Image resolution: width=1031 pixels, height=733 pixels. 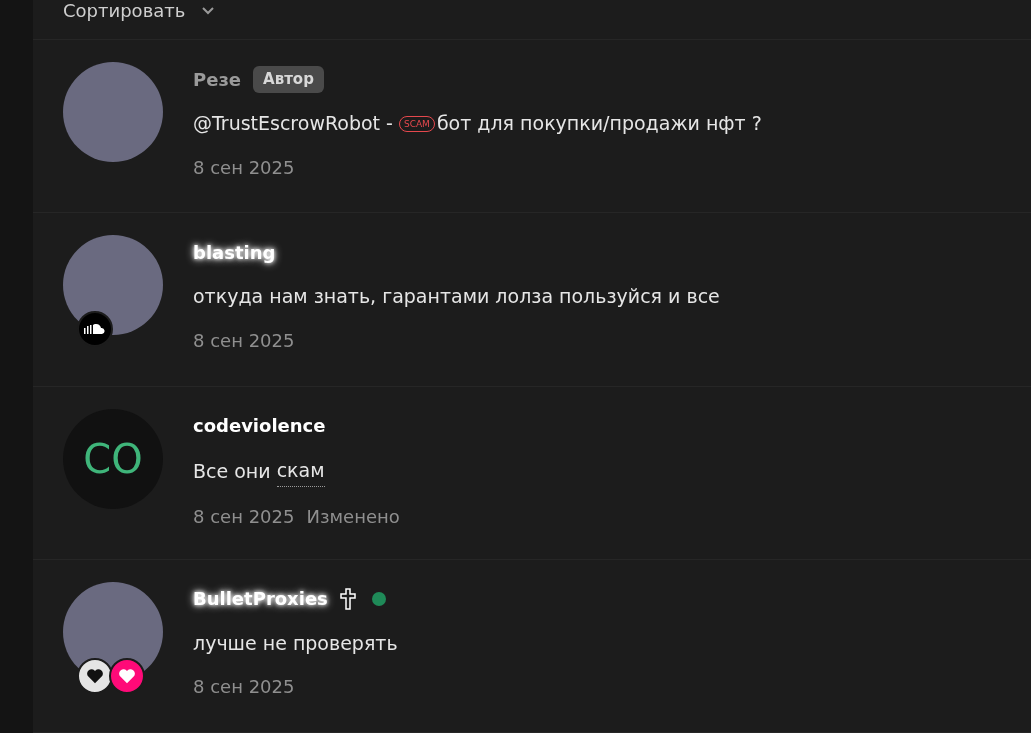 I want to click on avatar-initials: CO, so click(x=113, y=458).